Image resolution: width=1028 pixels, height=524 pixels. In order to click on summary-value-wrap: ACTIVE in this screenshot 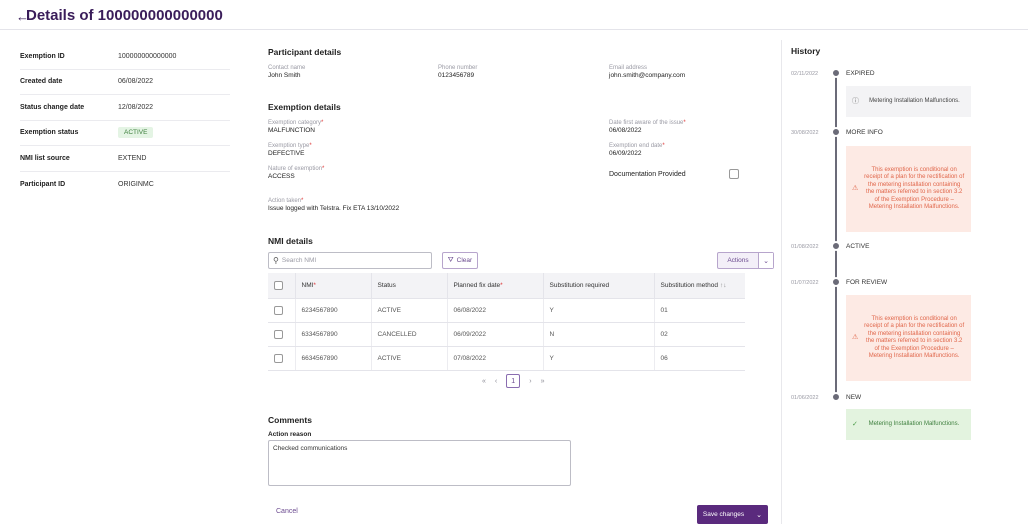, I will do `click(136, 133)`.